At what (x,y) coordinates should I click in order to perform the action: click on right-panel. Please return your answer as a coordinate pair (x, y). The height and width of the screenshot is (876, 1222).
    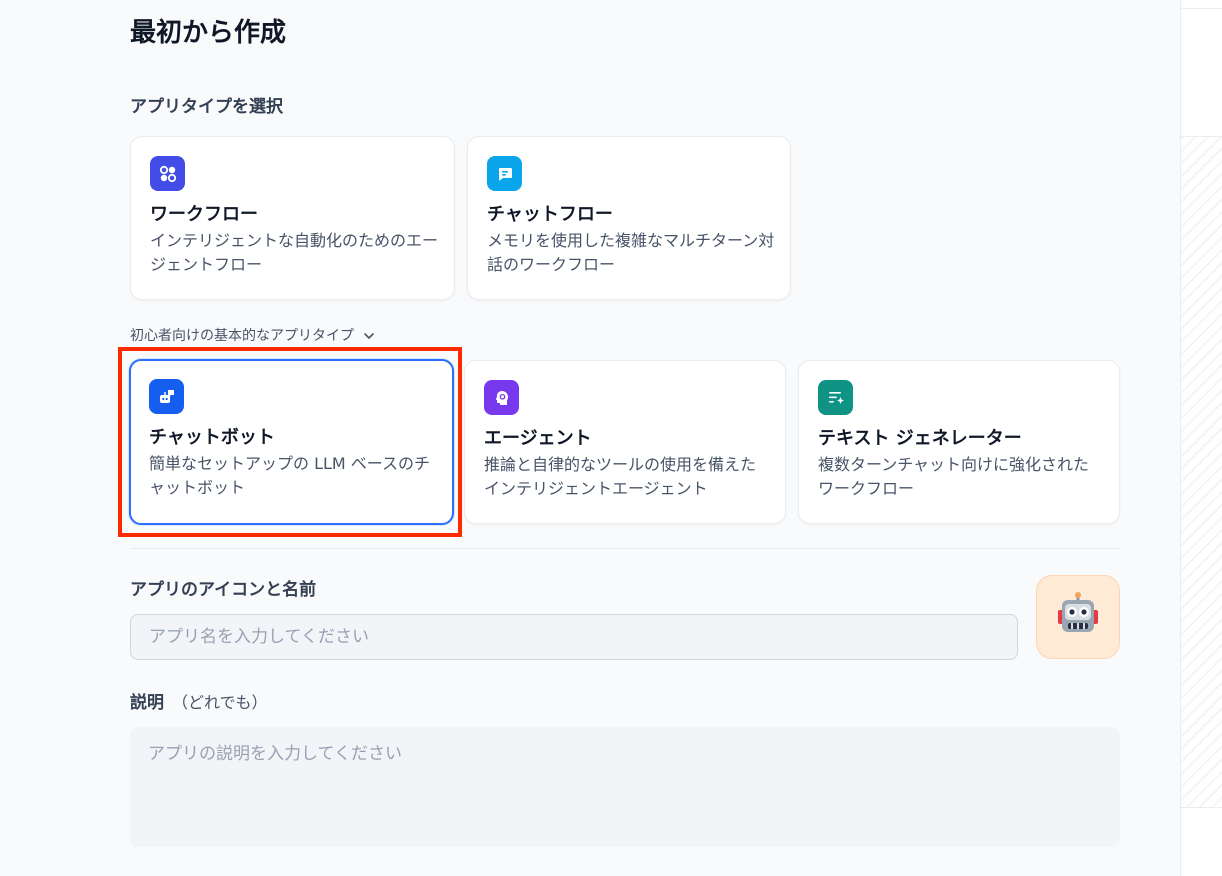
    Looking at the image, I should click on (1201, 438).